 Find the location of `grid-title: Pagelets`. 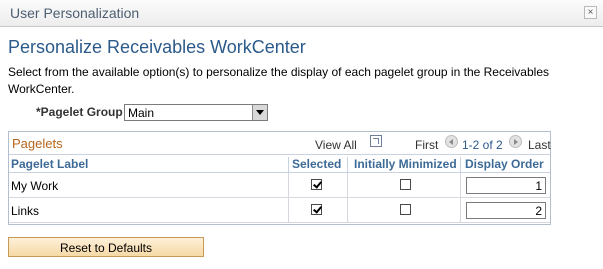

grid-title: Pagelets is located at coordinates (37, 143).